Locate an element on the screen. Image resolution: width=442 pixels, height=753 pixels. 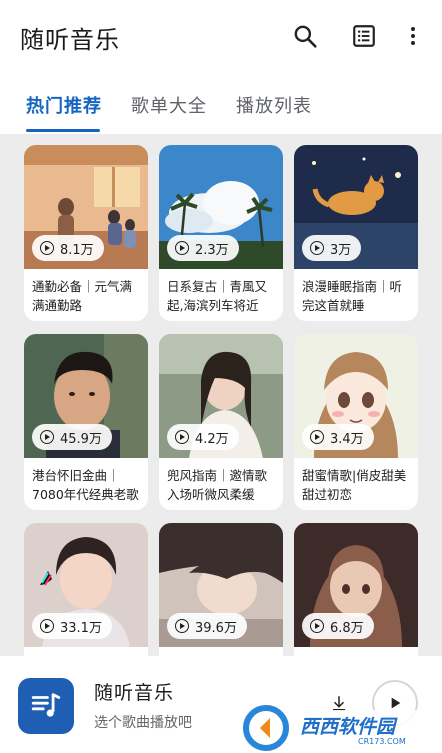
playlist-card: 4.2万 兜风指南｜邀情歌入场听微风柔缓 is located at coordinates (221, 422).